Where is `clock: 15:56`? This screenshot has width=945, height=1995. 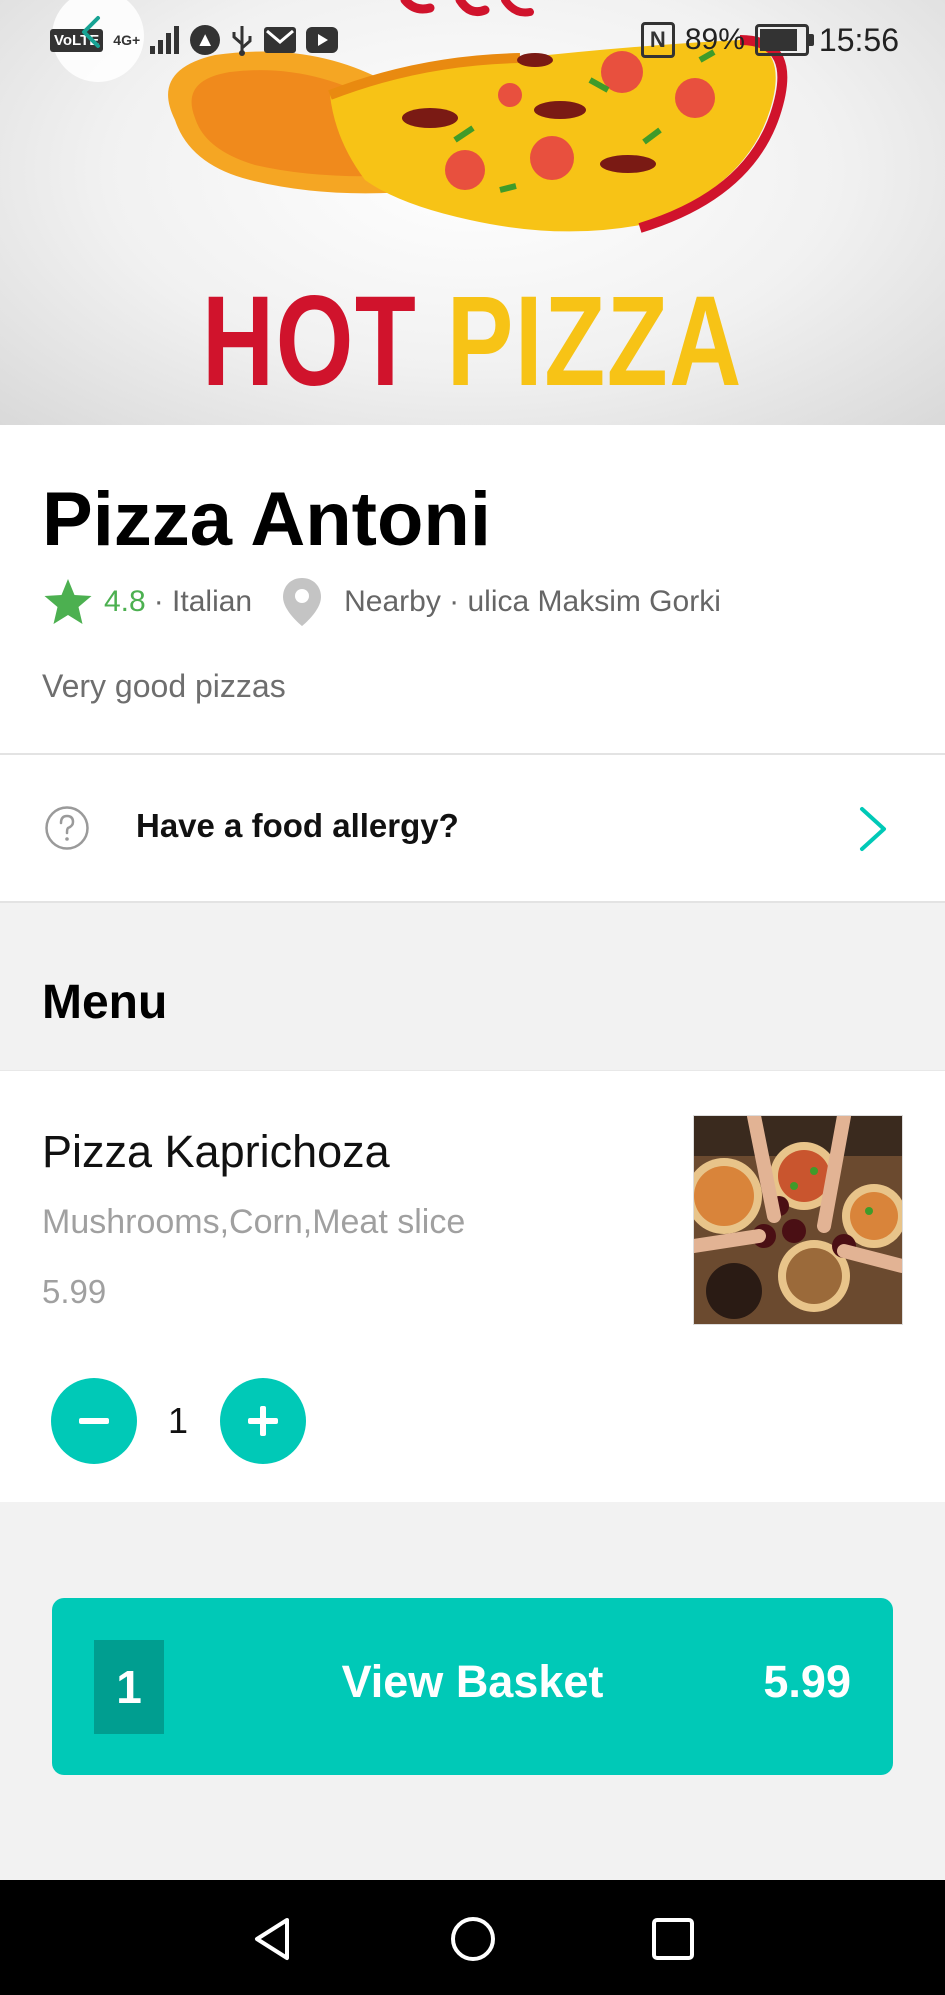
clock: 15:56 is located at coordinates (858, 39).